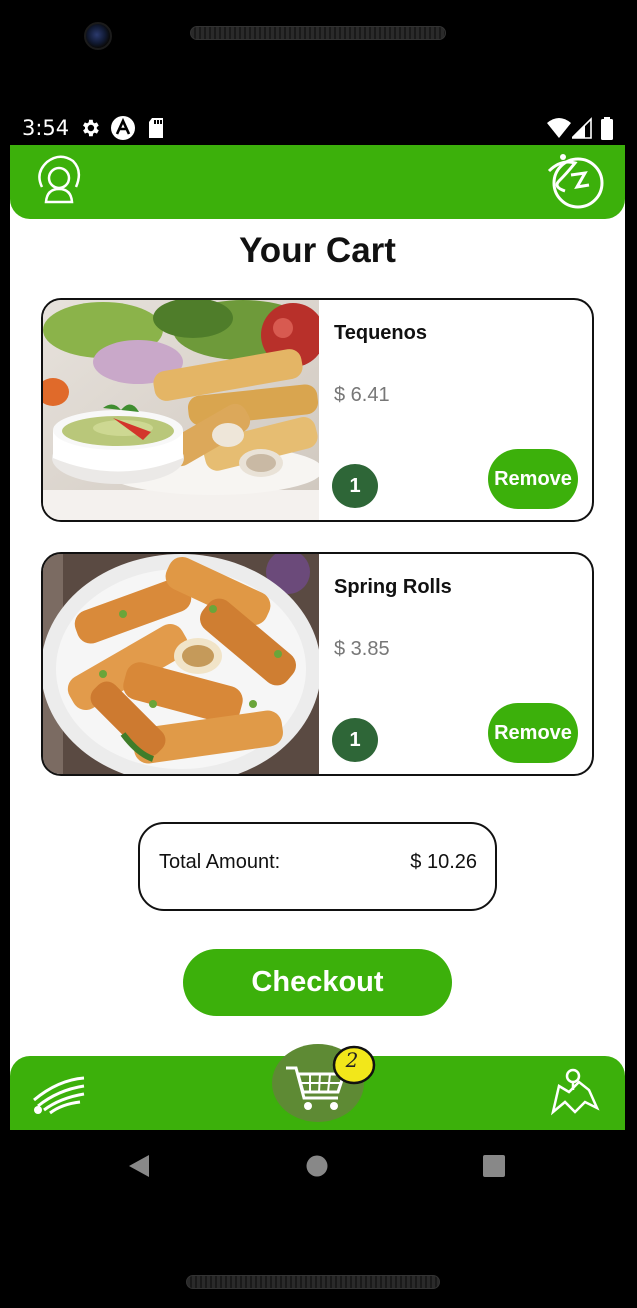 This screenshot has height=1308, width=637. What do you see at coordinates (317, 250) in the screenshot?
I see `page-title: Your Cart` at bounding box center [317, 250].